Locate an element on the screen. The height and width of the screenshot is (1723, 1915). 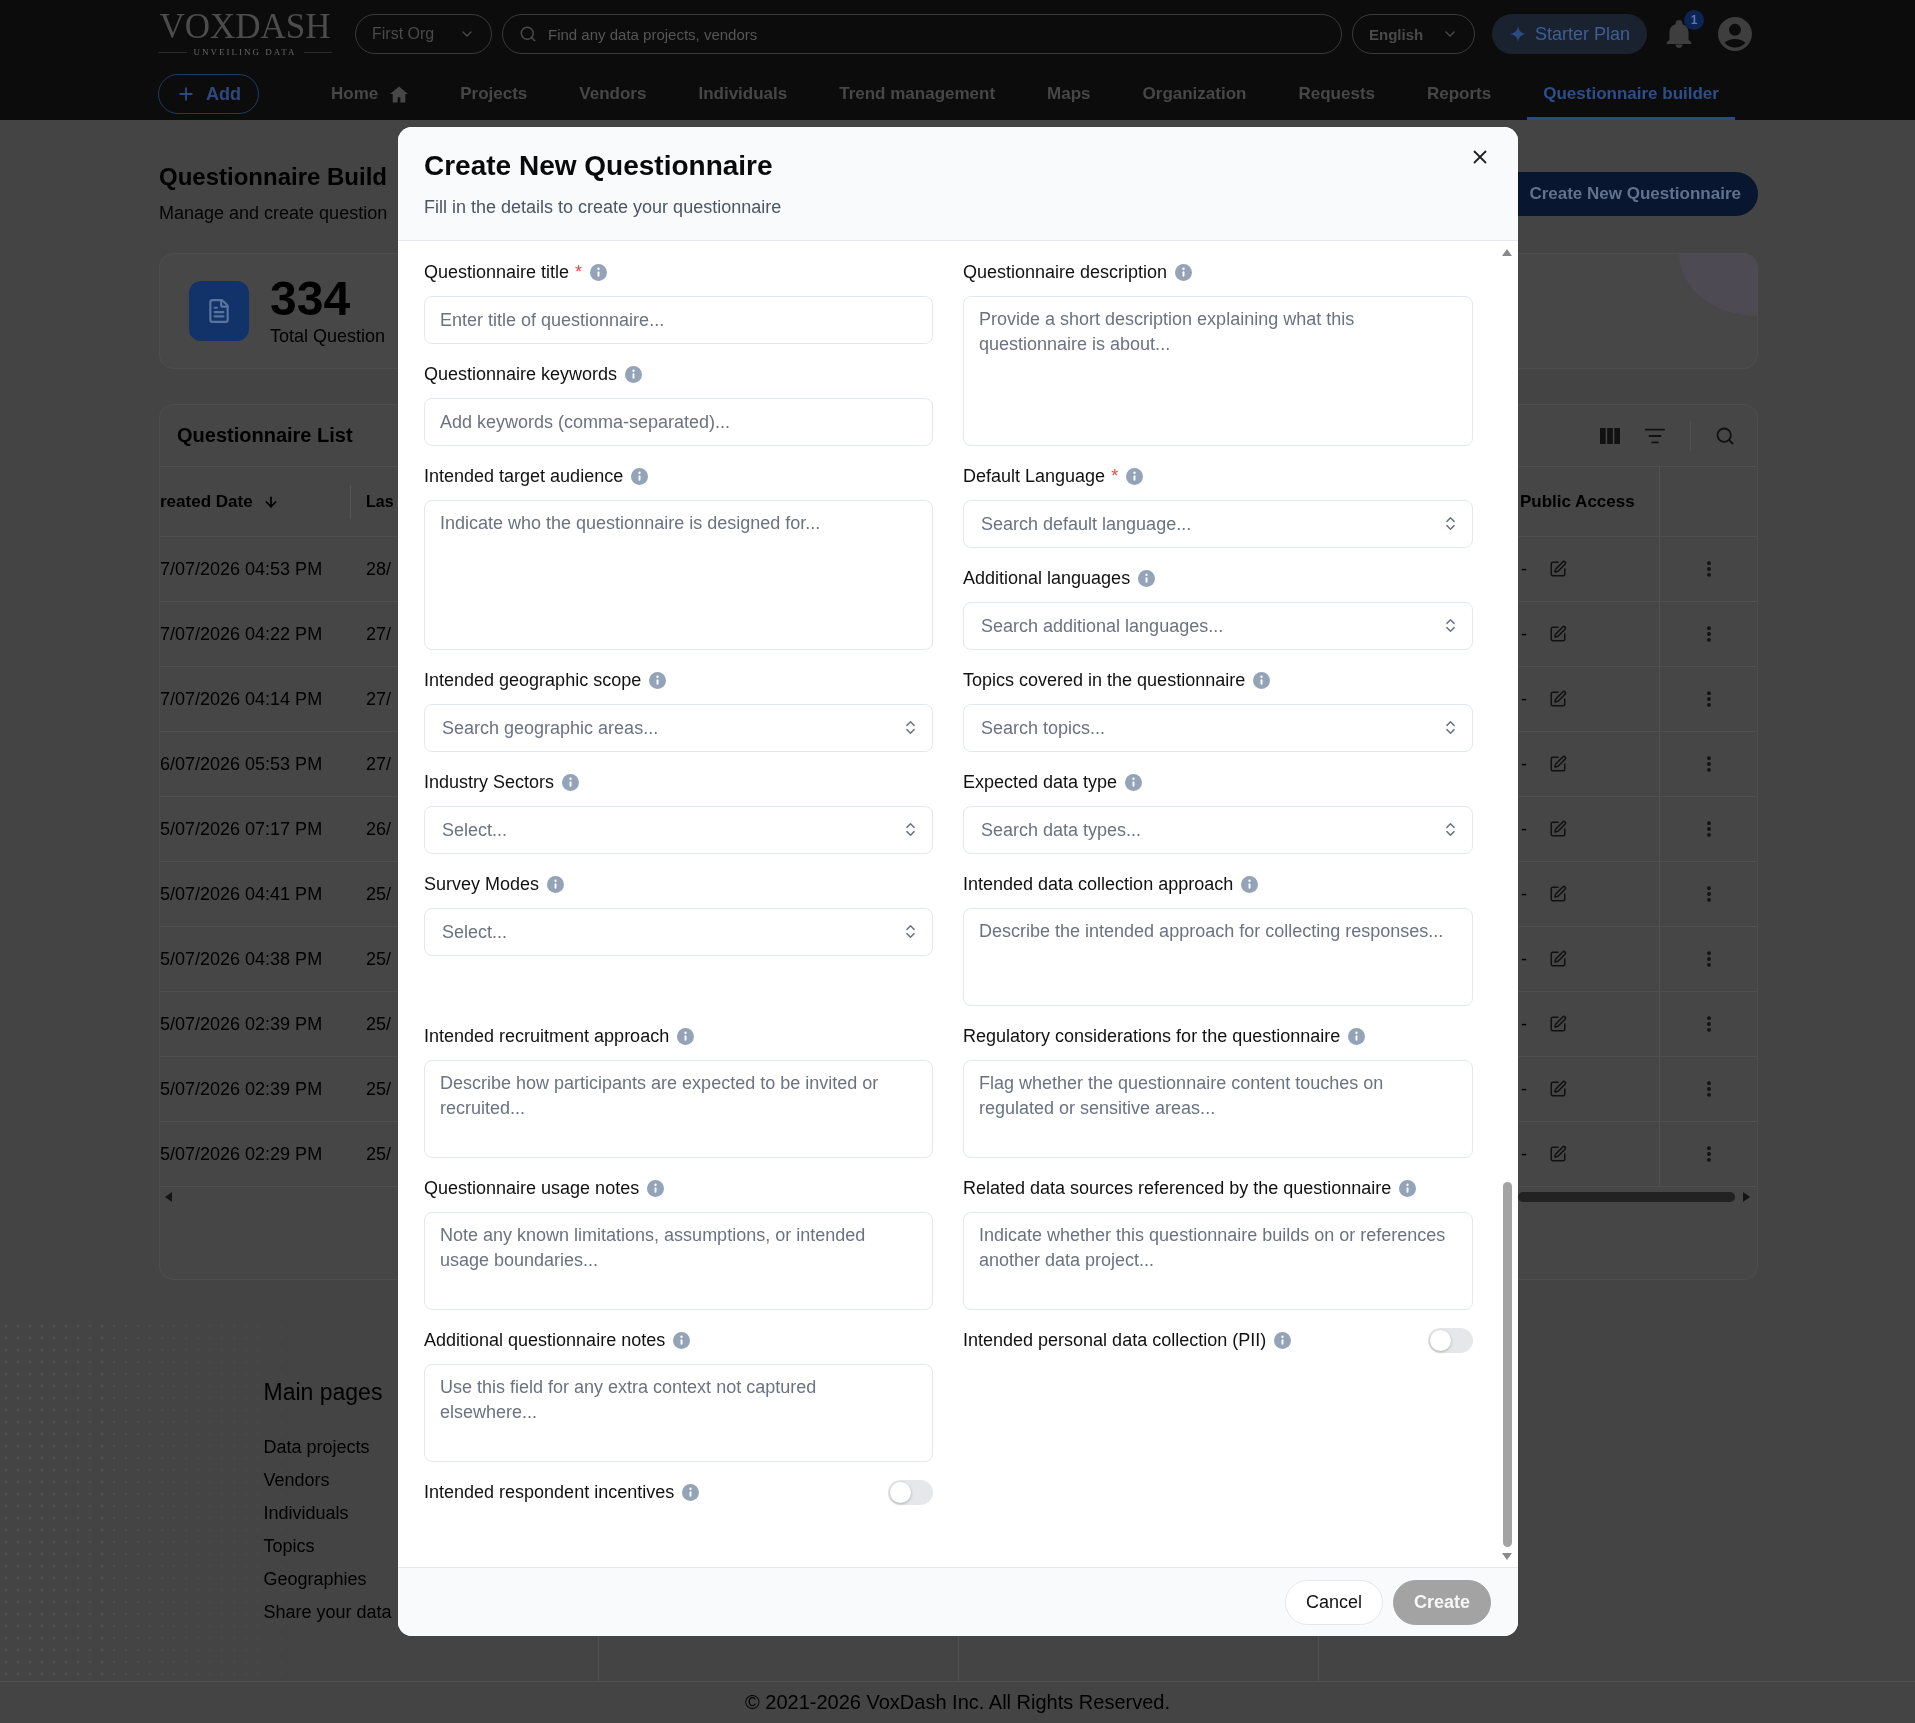
field-label: Questionnaire title is located at coordinates (497, 272).